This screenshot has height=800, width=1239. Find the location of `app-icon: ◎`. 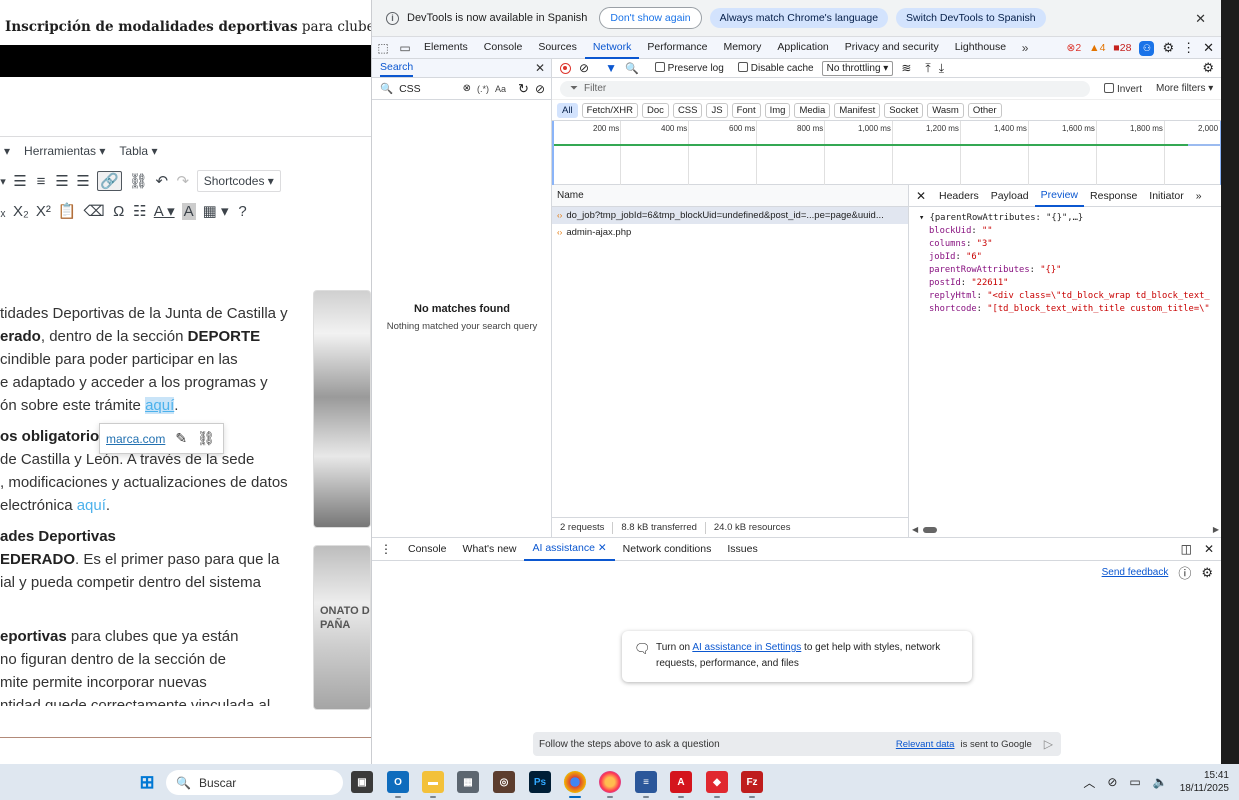

app-icon: ◎ is located at coordinates (504, 782).